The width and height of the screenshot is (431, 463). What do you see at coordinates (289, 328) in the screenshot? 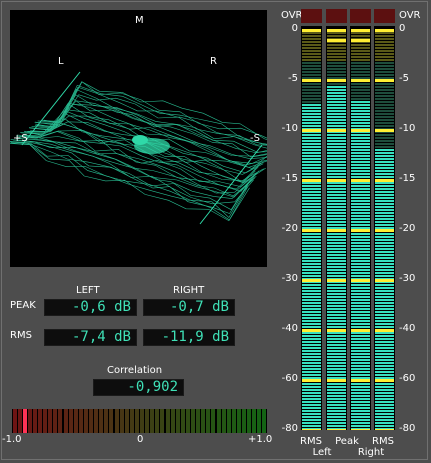
I see `scale-label: -40` at bounding box center [289, 328].